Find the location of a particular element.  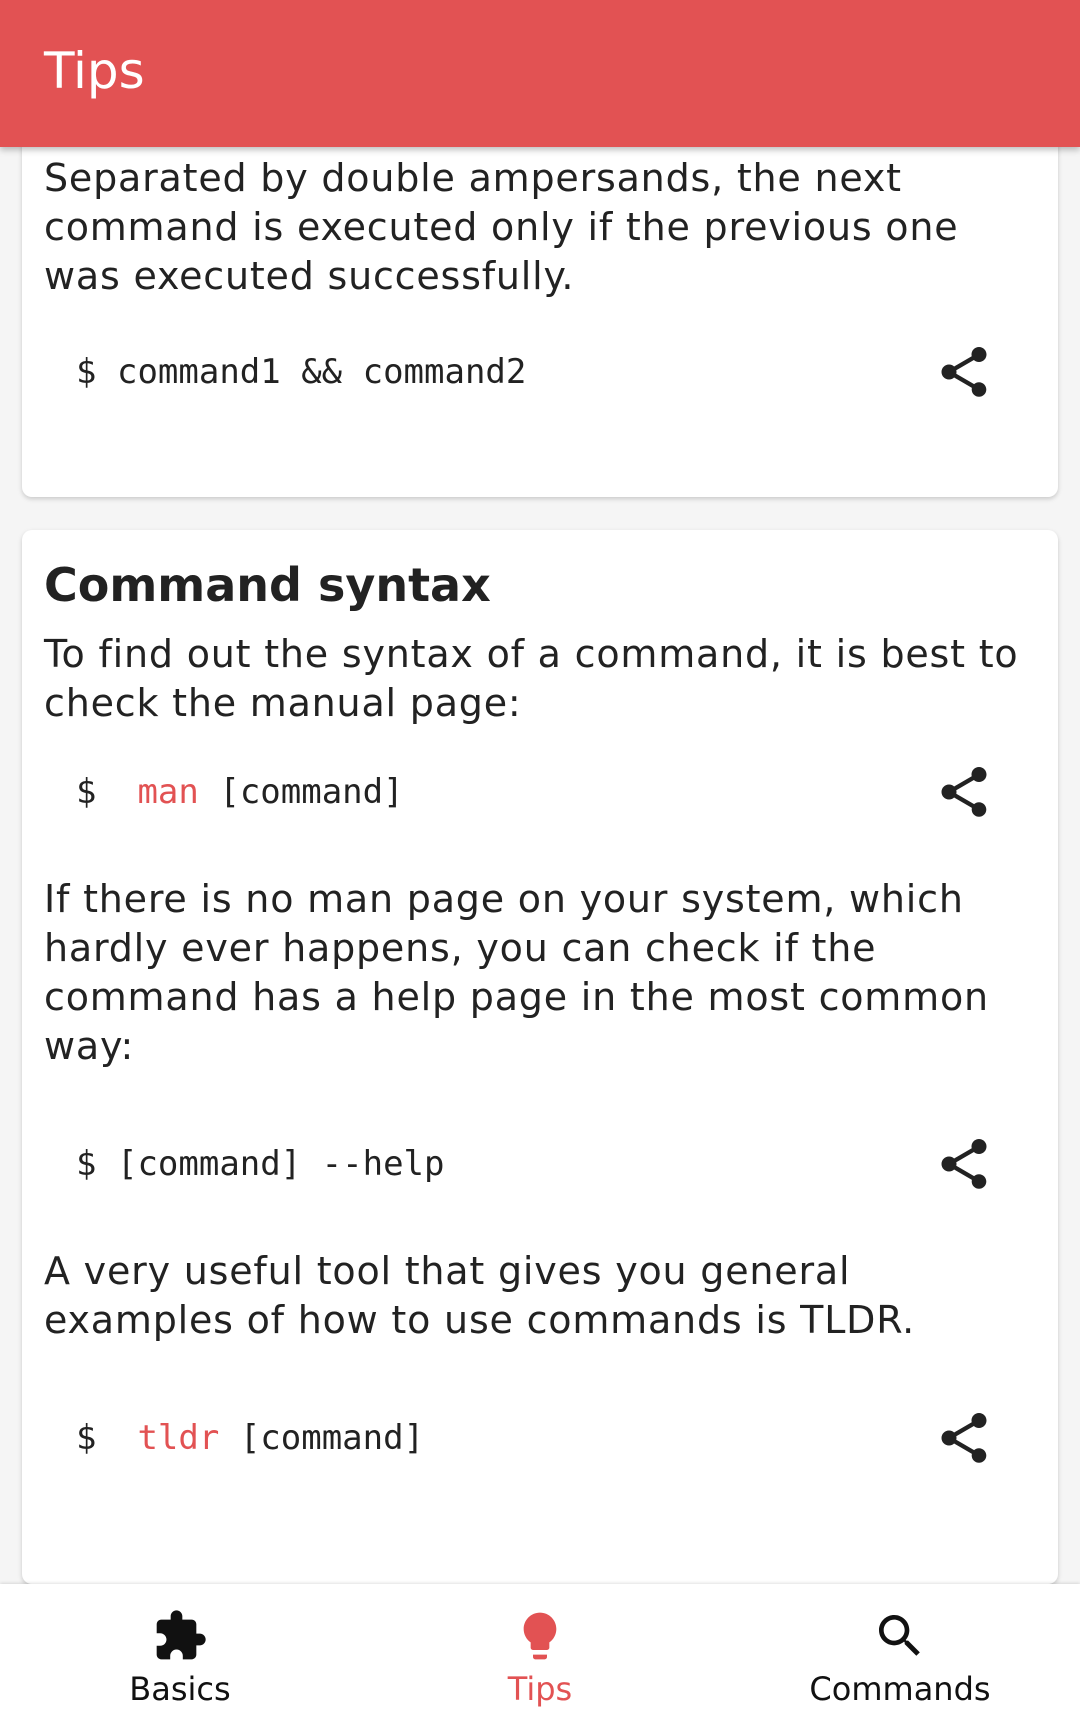

command-line: $ man [command] is located at coordinates (240, 792).